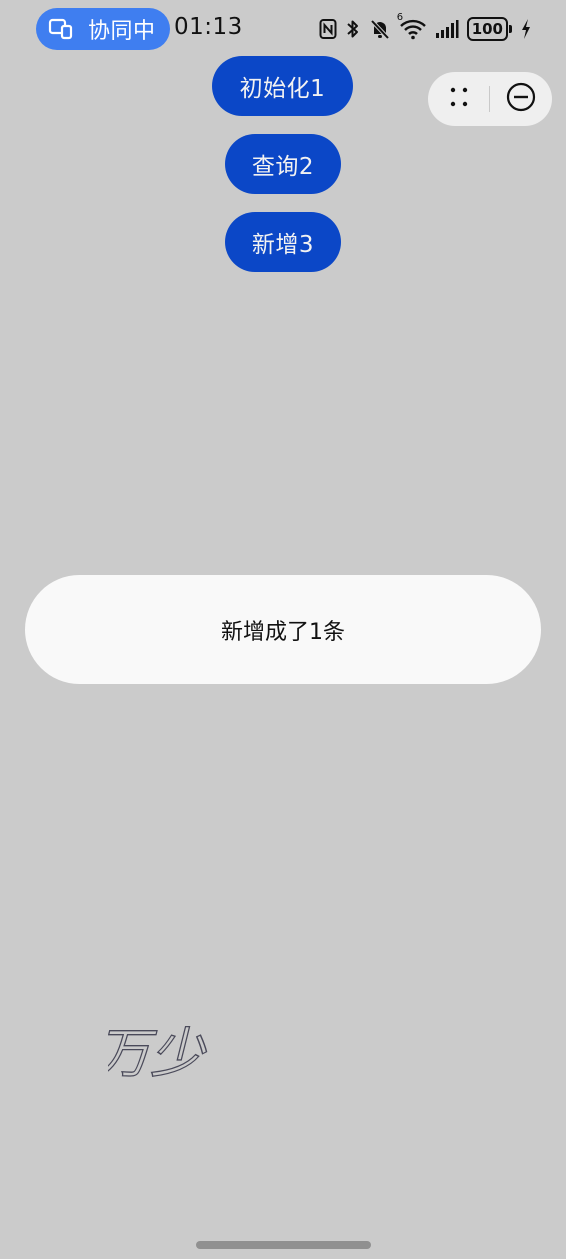  I want to click on toast-message: 新增成了1条, so click(283, 629).